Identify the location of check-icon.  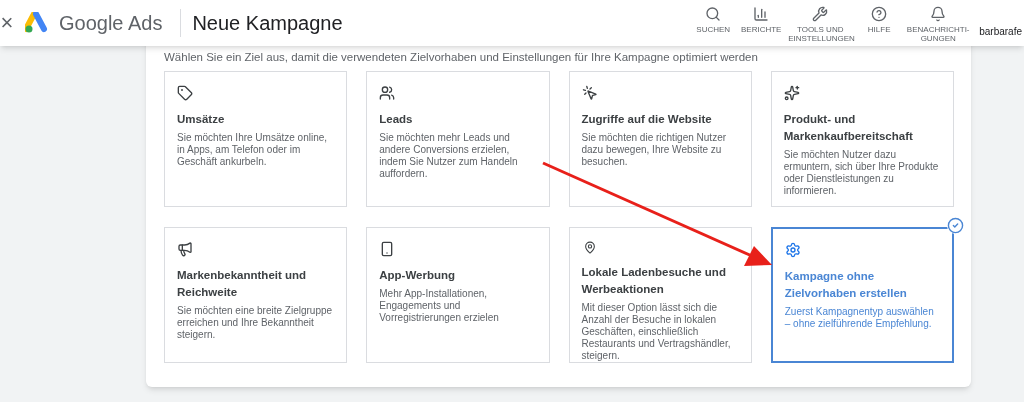
(955, 225).